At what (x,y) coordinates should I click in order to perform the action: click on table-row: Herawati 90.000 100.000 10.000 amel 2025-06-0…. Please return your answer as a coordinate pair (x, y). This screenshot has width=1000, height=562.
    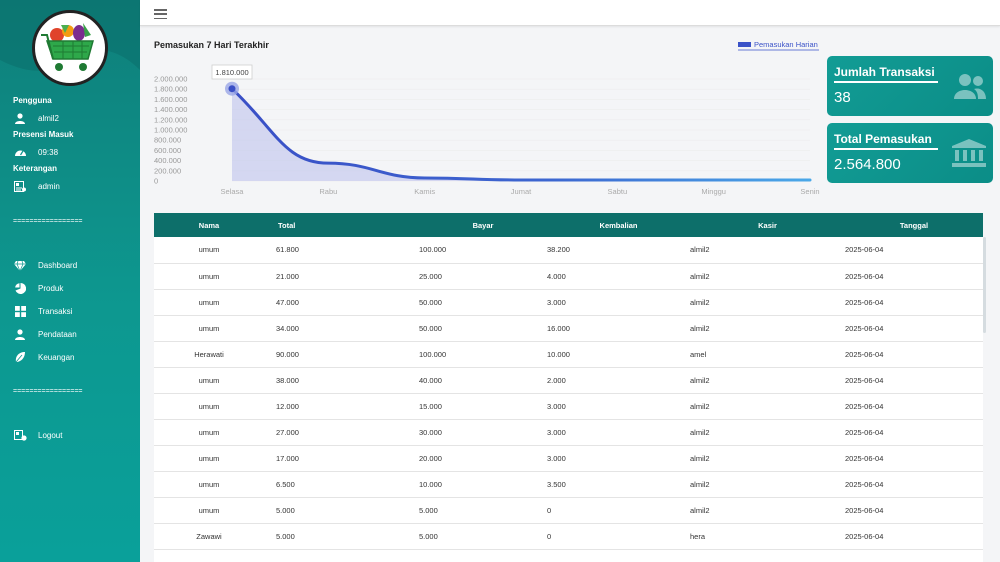
    Looking at the image, I should click on (568, 354).